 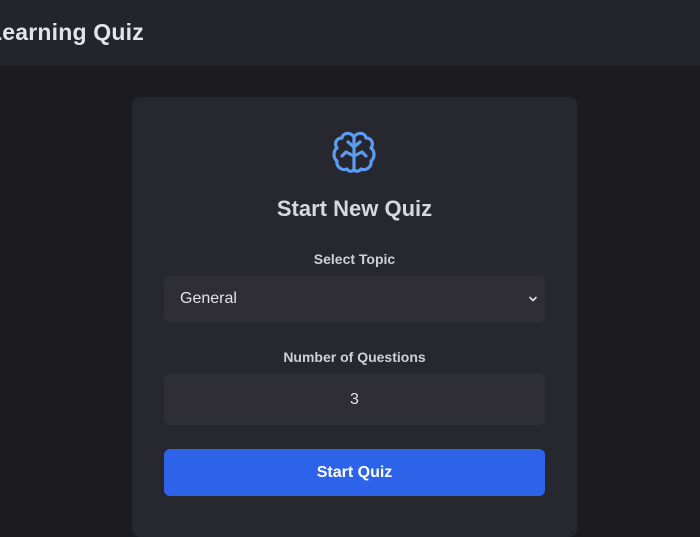 What do you see at coordinates (208, 298) in the screenshot?
I see `topic-select-value: General` at bounding box center [208, 298].